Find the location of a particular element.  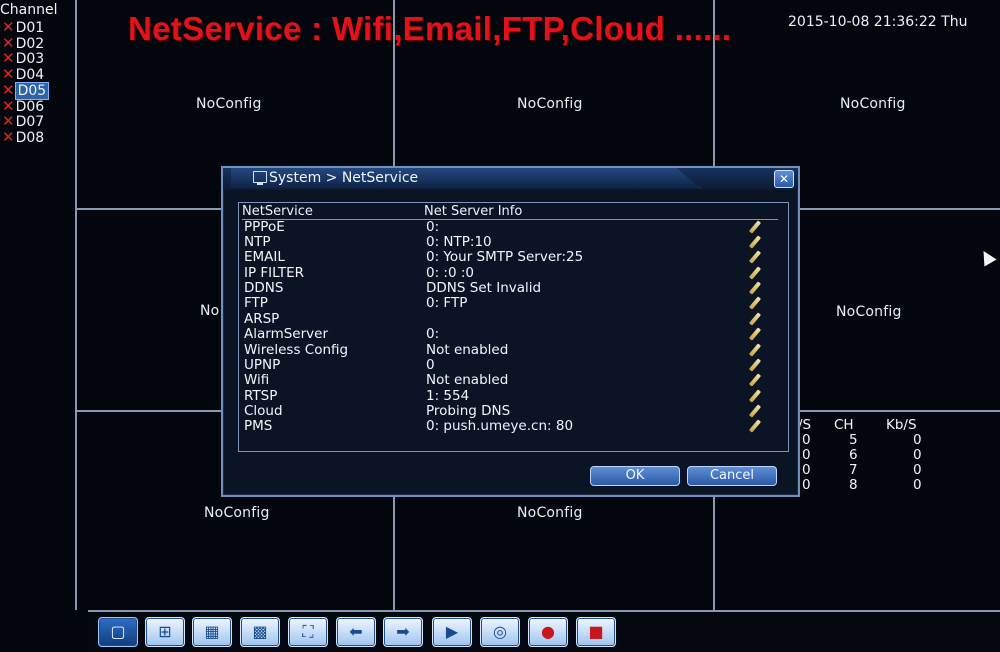

channel-item-d01: ✕D01 is located at coordinates (23, 27).